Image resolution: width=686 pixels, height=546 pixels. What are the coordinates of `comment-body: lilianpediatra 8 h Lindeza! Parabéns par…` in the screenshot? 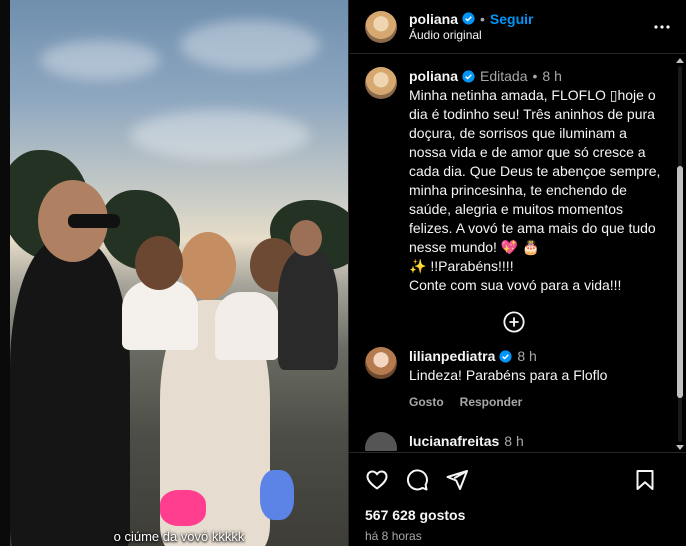 It's located at (508, 379).